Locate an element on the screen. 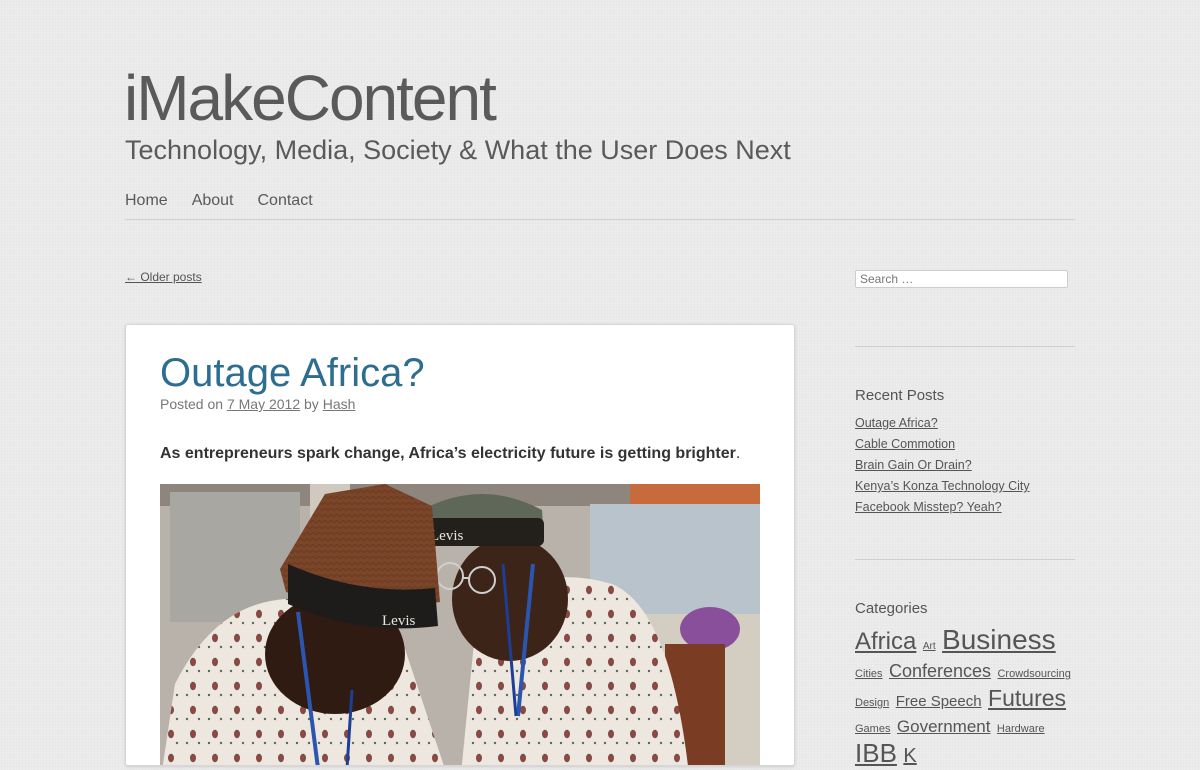 The height and width of the screenshot is (770, 1200). hat-logo-text: Levis is located at coordinates (446, 536).